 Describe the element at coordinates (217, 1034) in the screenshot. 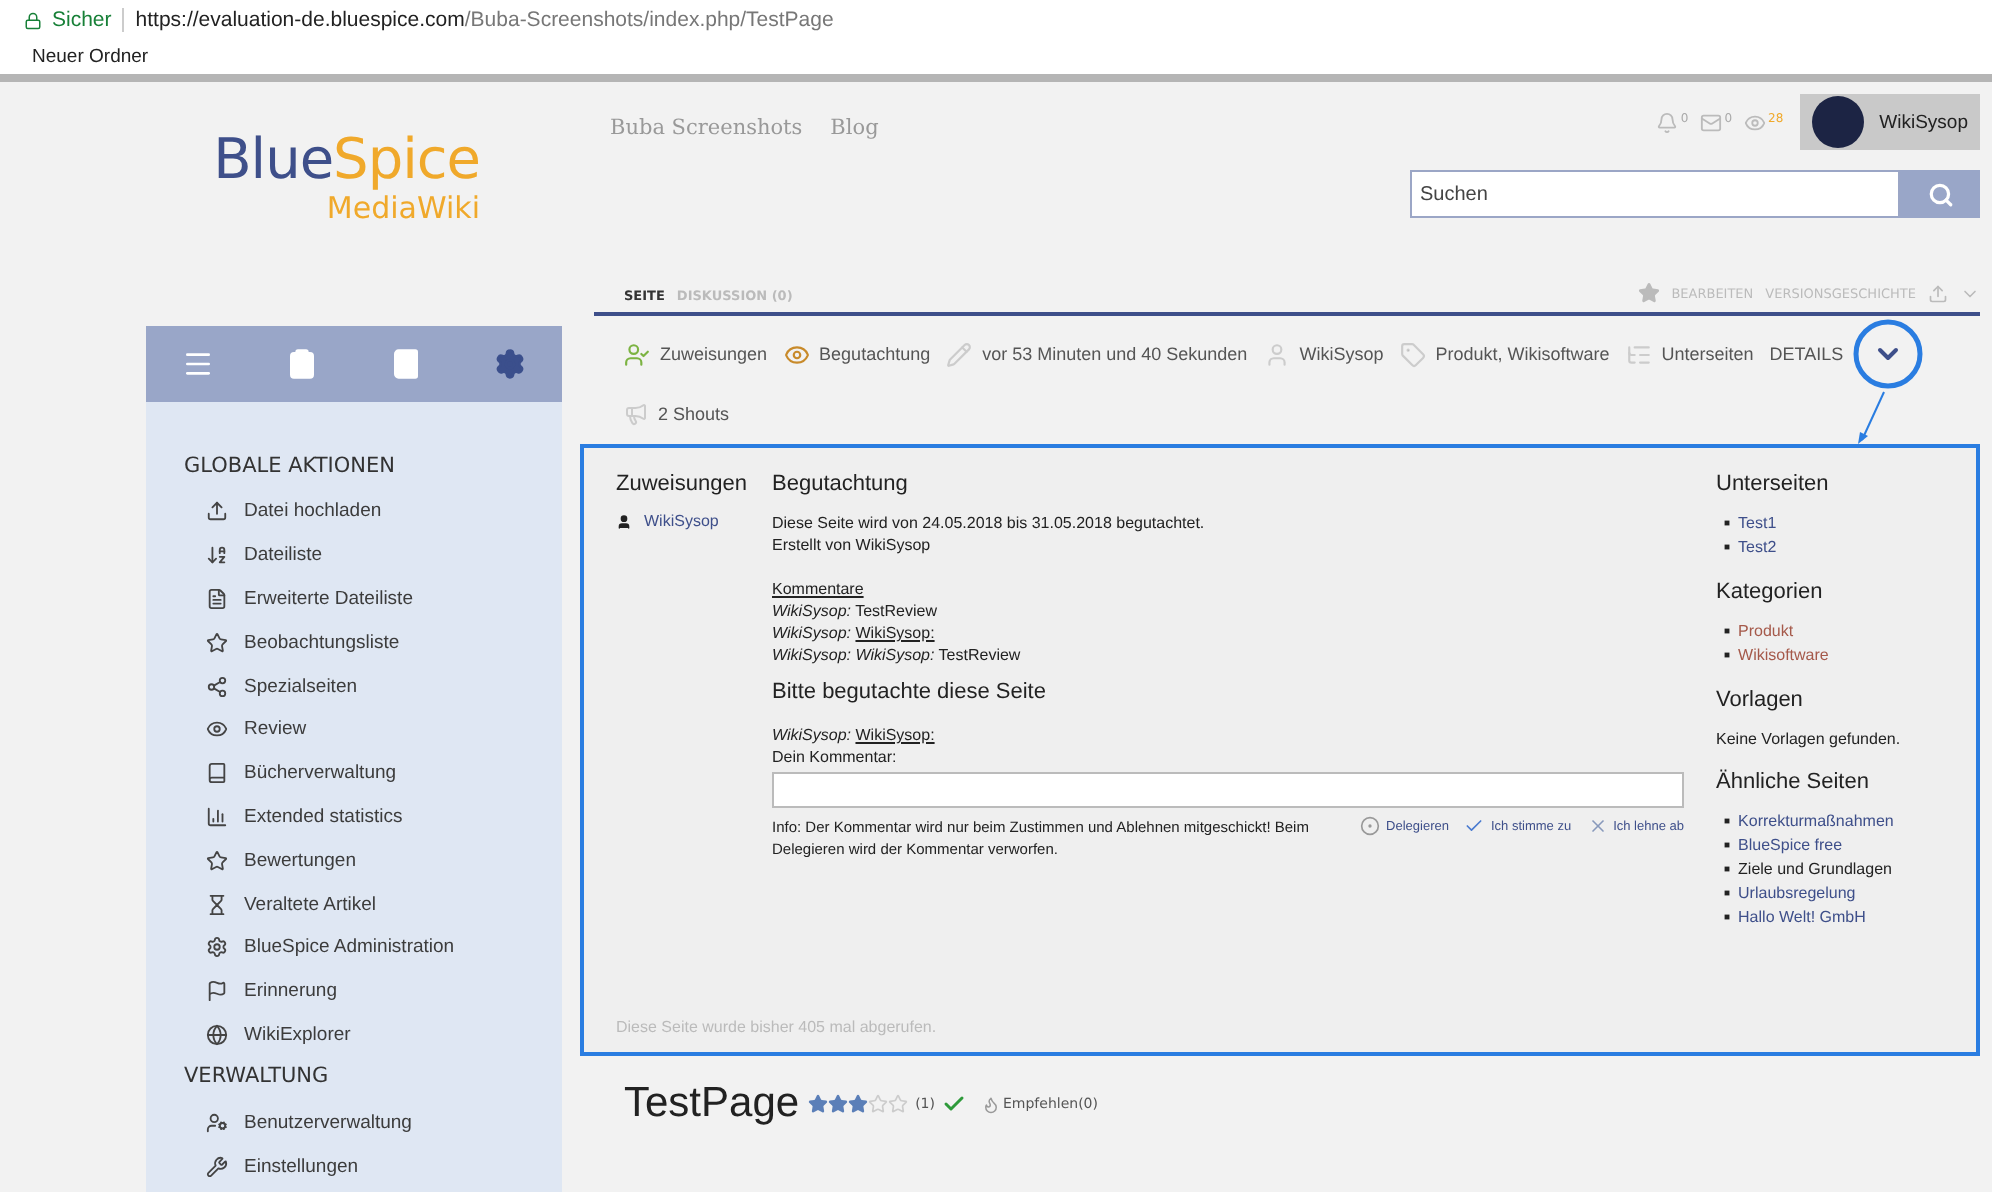

I see `globe-icon` at that location.